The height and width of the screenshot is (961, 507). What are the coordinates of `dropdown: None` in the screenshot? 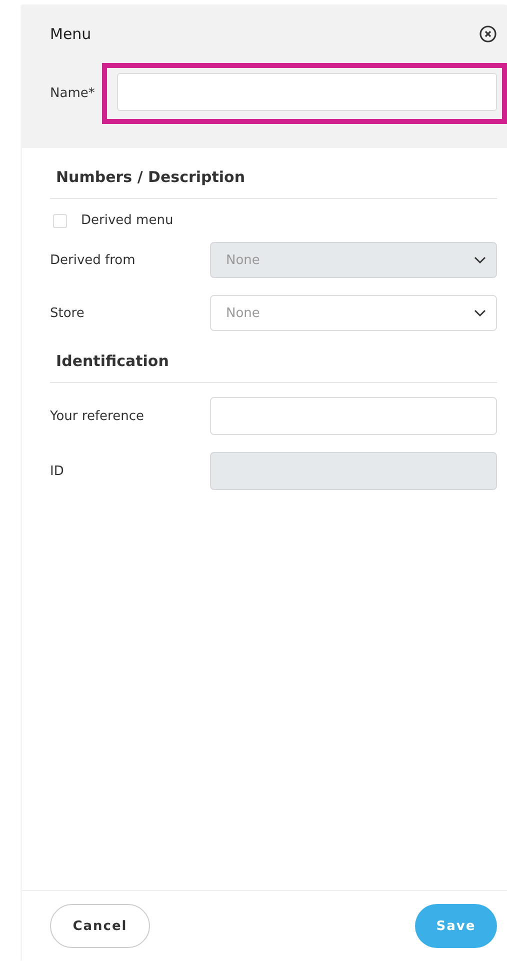 It's located at (353, 313).